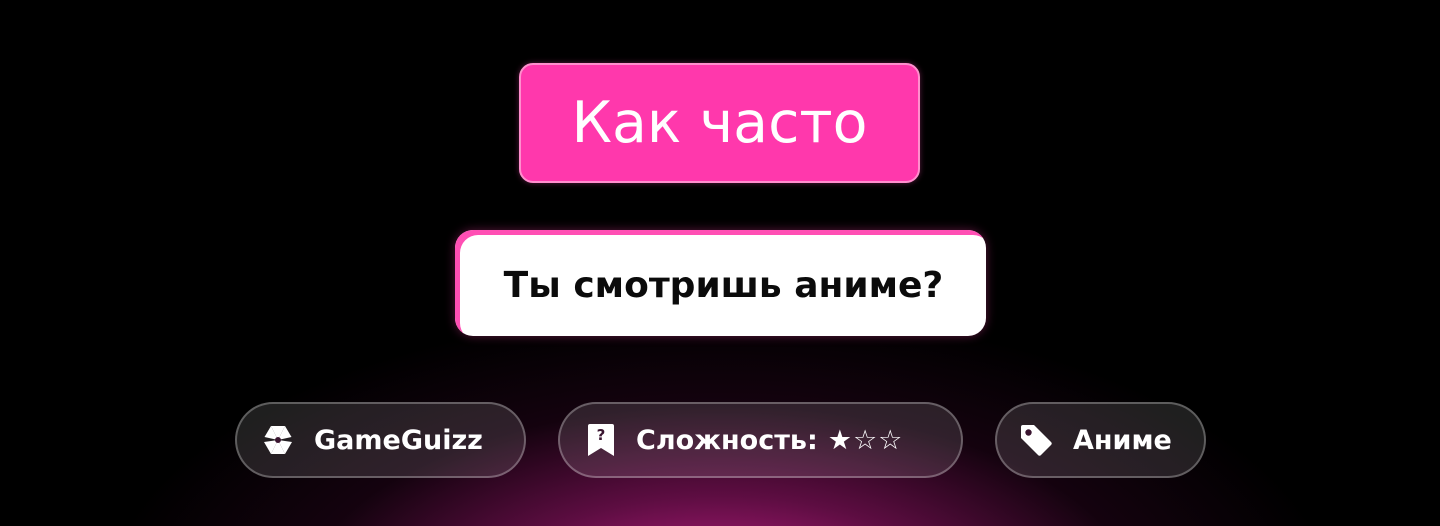 The height and width of the screenshot is (526, 1440). I want to click on brand-label: GameGuizz, so click(398, 440).